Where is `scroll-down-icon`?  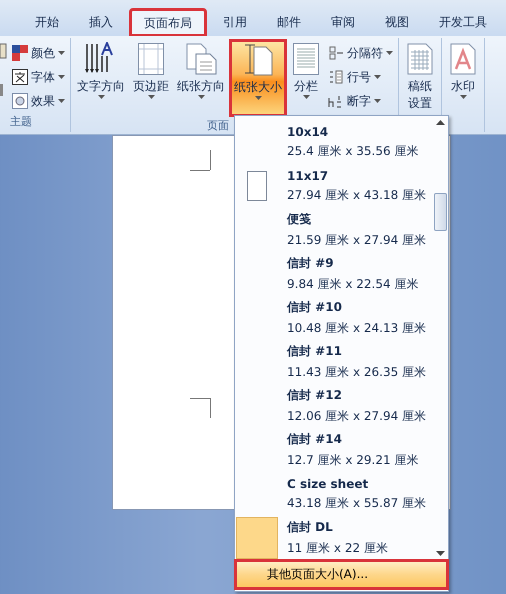 scroll-down-icon is located at coordinates (440, 553).